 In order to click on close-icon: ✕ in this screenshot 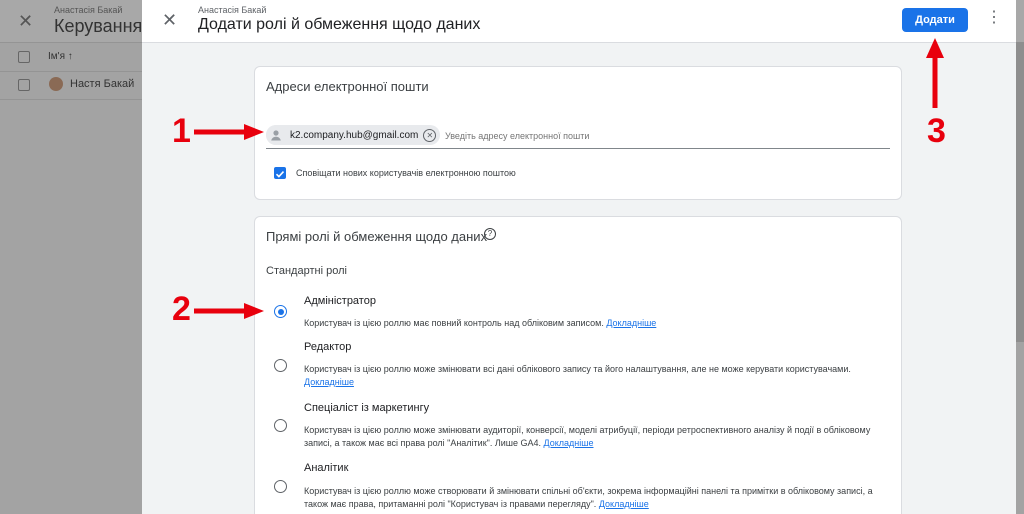, I will do `click(169, 20)`.